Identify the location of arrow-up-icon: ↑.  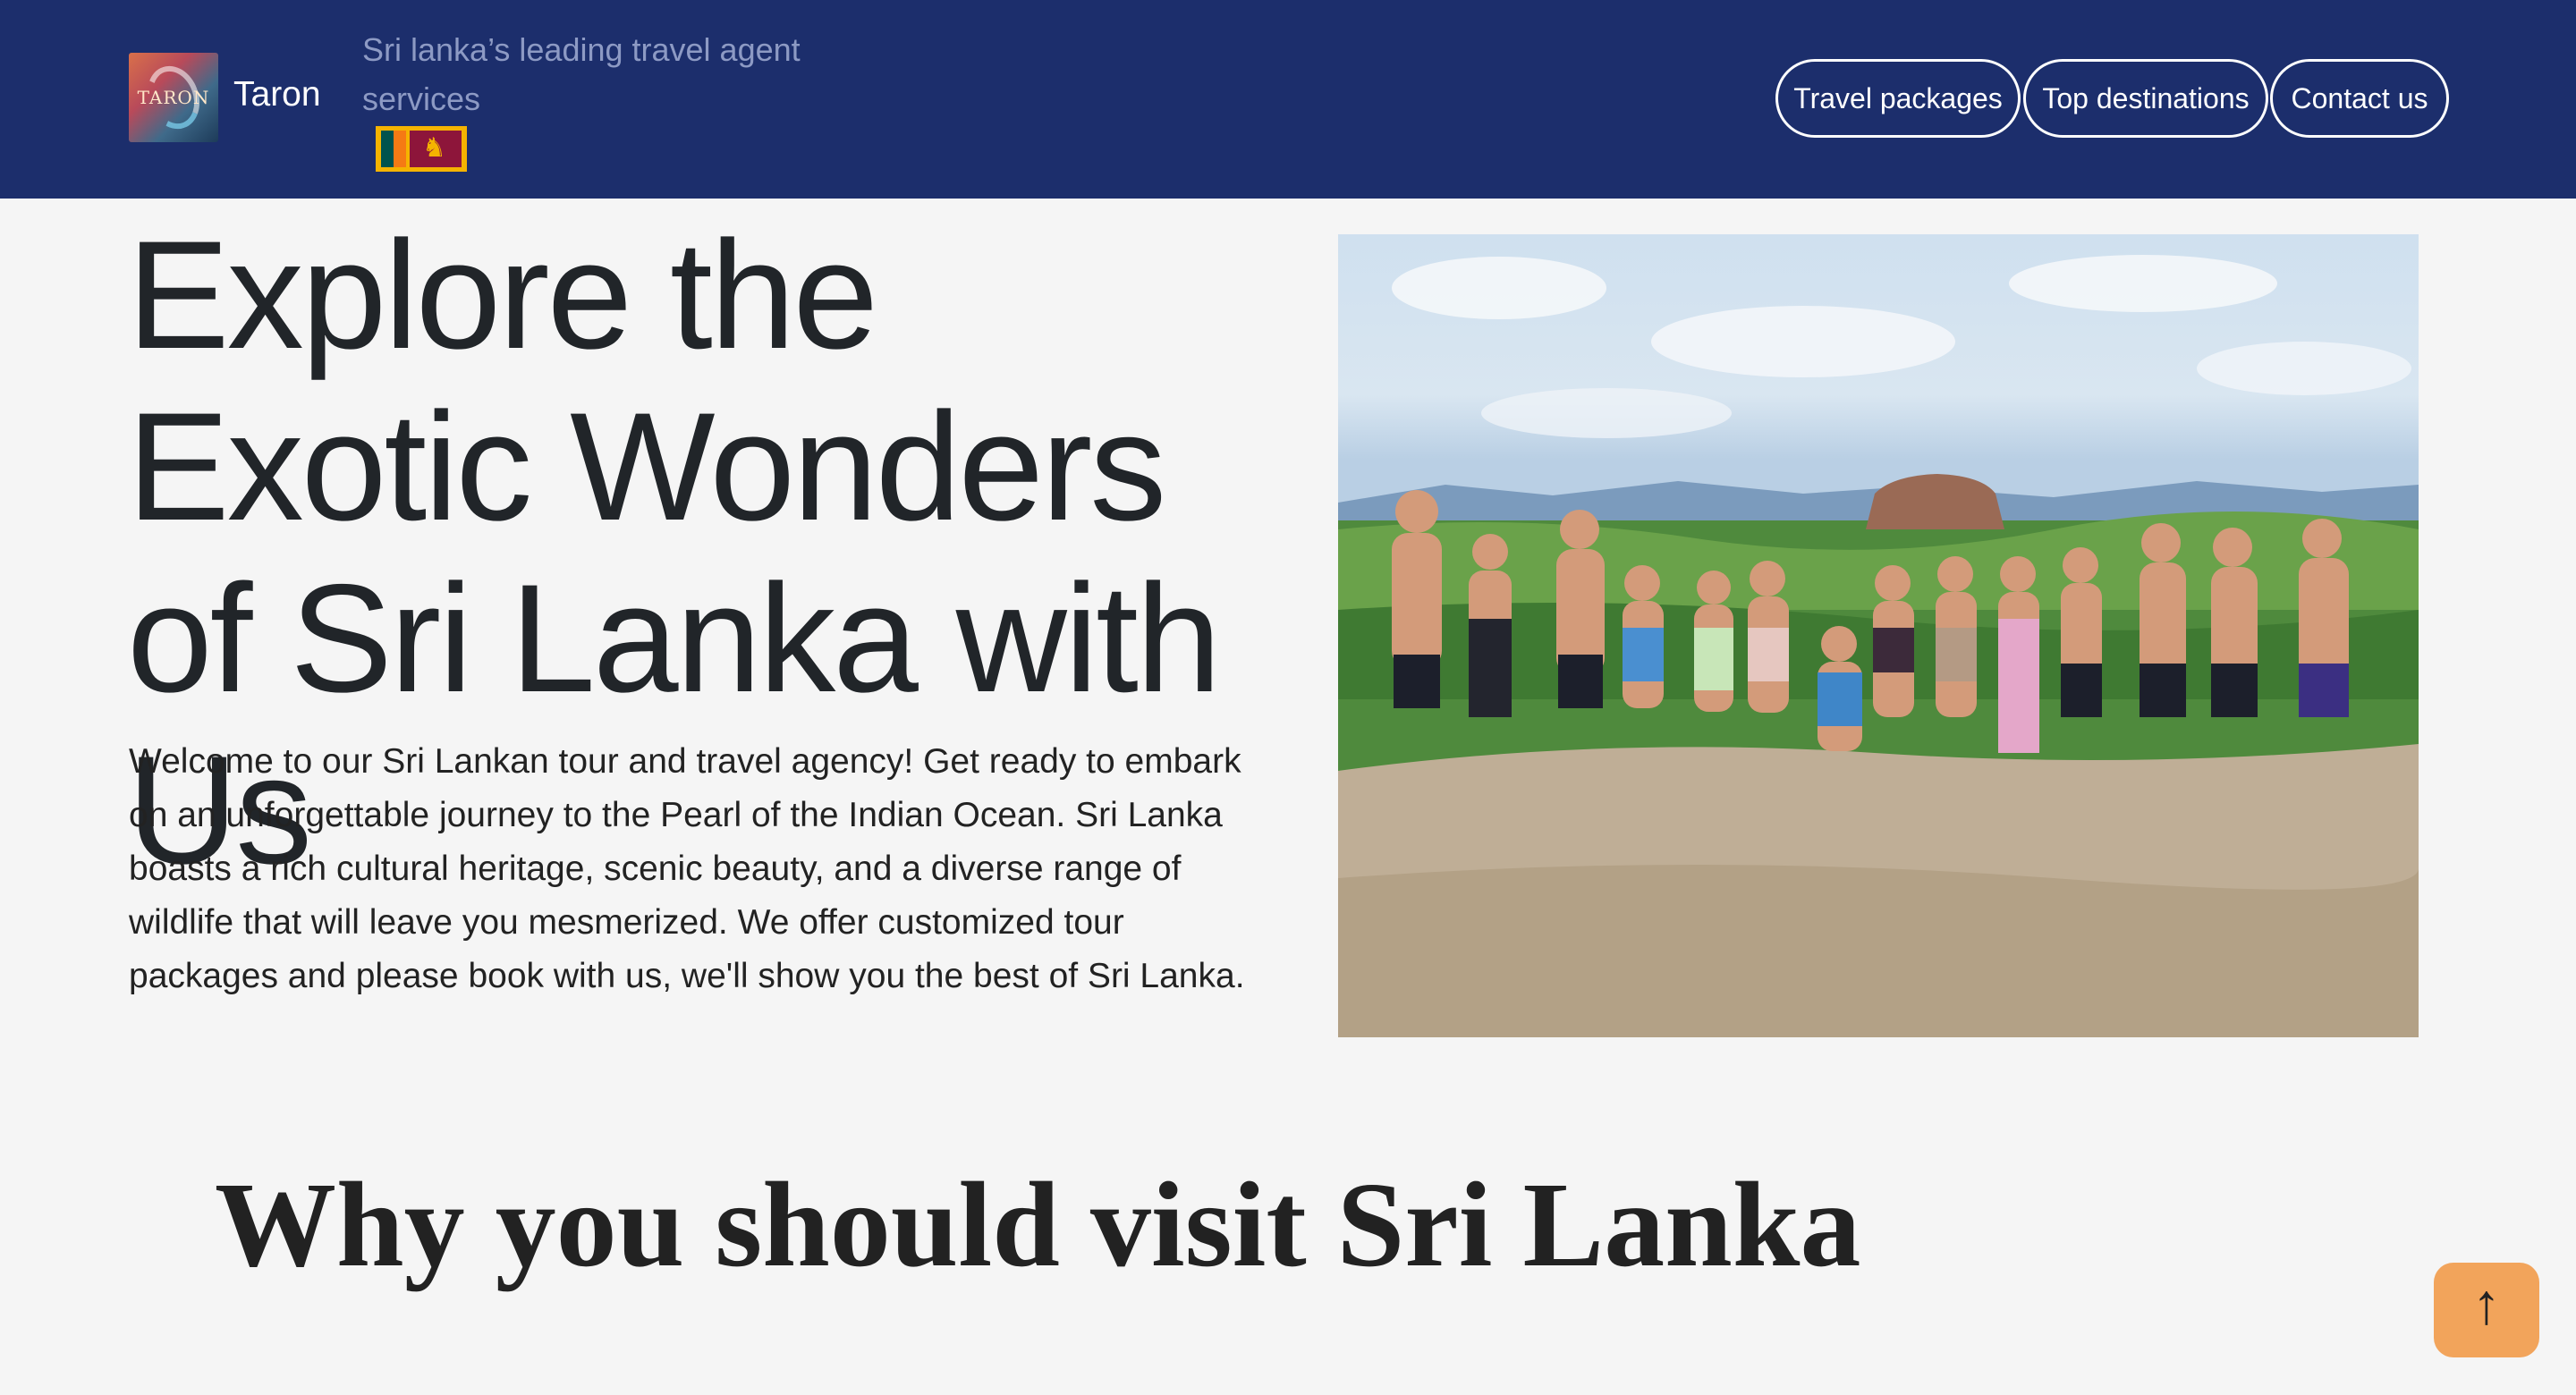
(2486, 1304).